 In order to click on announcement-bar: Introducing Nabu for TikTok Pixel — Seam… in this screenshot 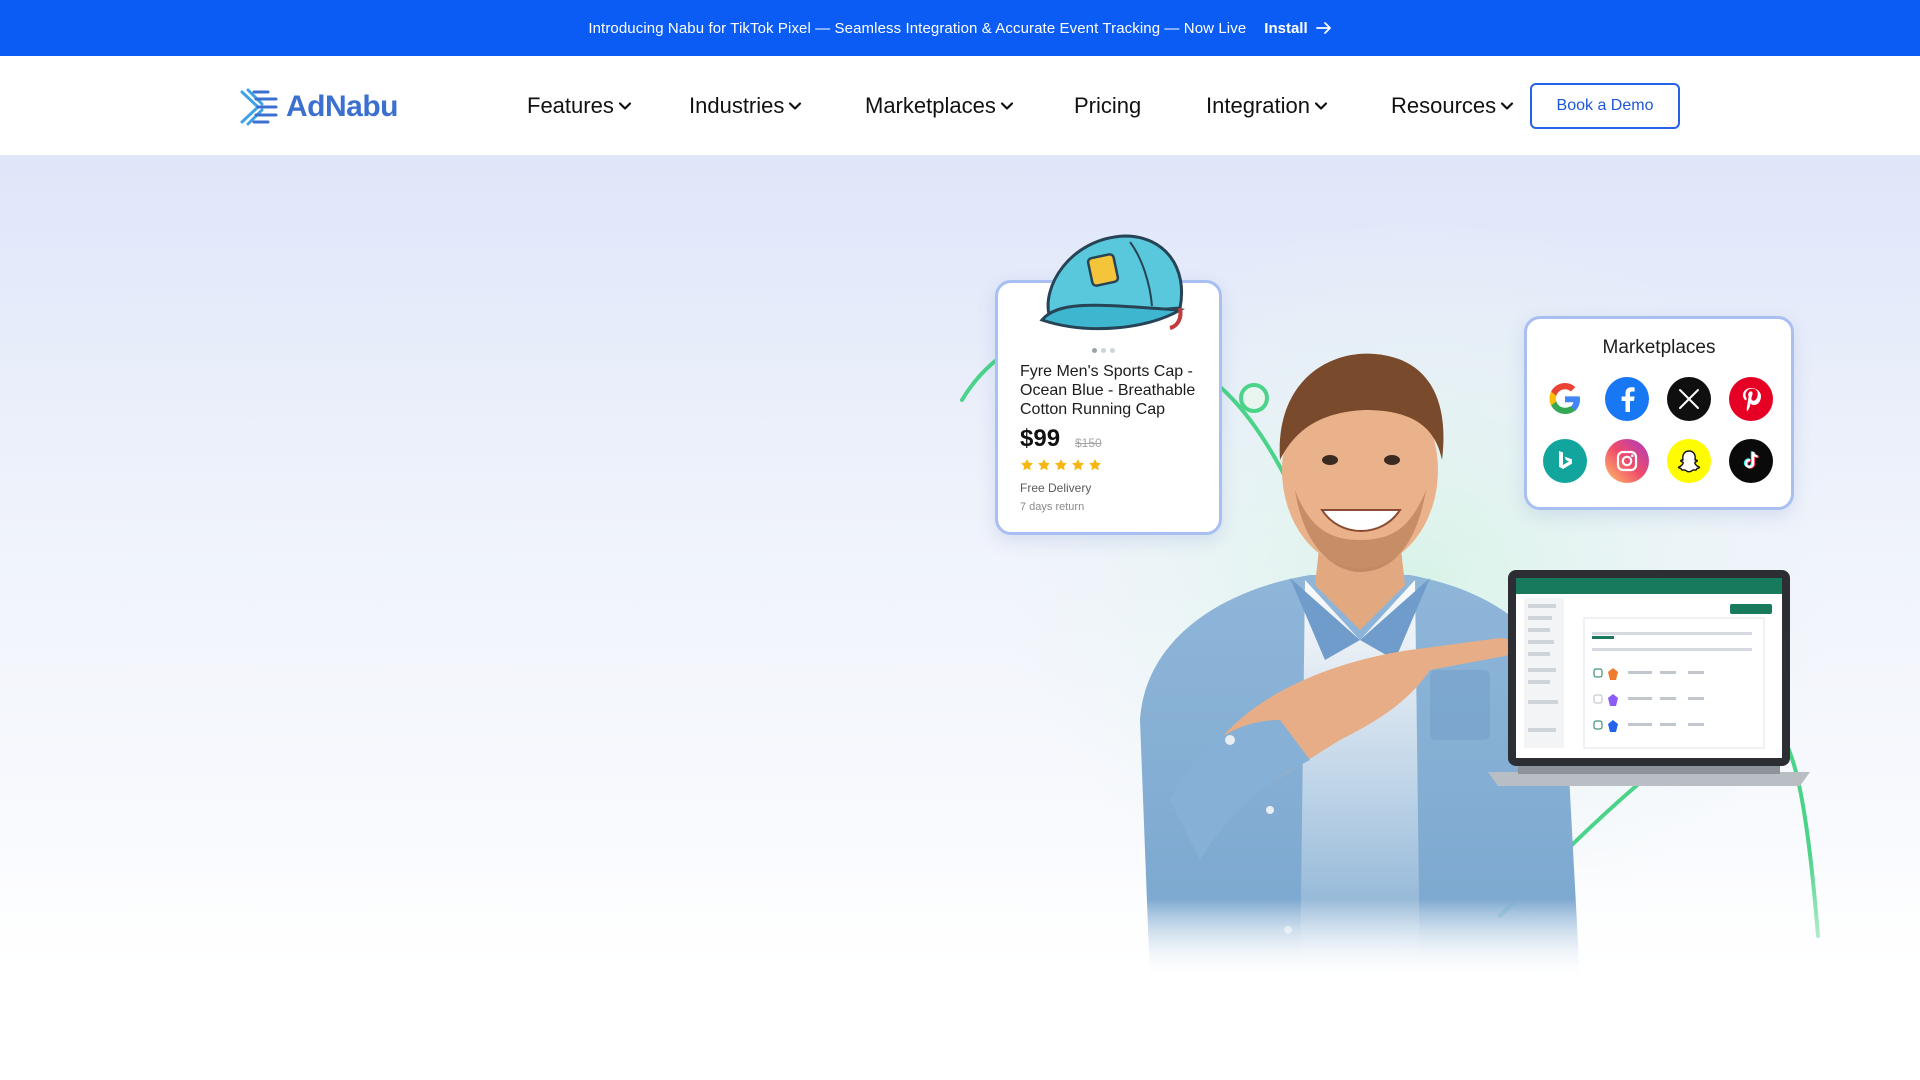, I will do `click(960, 28)`.